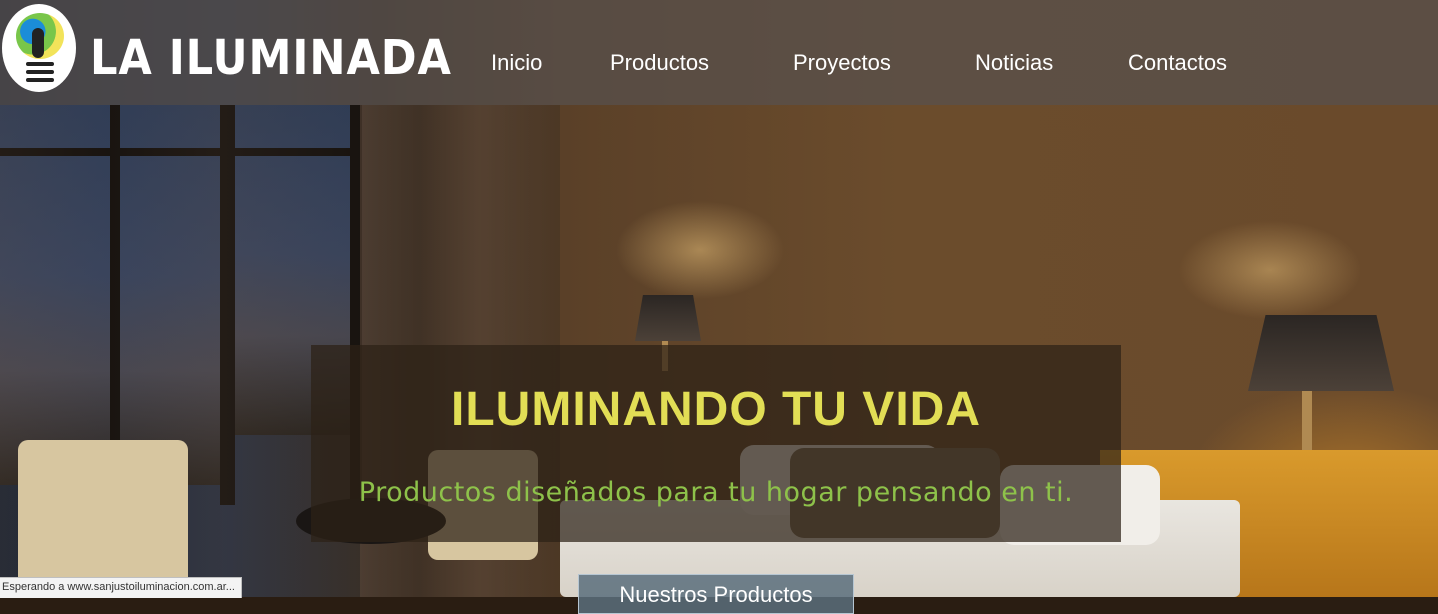  What do you see at coordinates (842, 63) in the screenshot?
I see `nav-item-proyectos: Proyectos` at bounding box center [842, 63].